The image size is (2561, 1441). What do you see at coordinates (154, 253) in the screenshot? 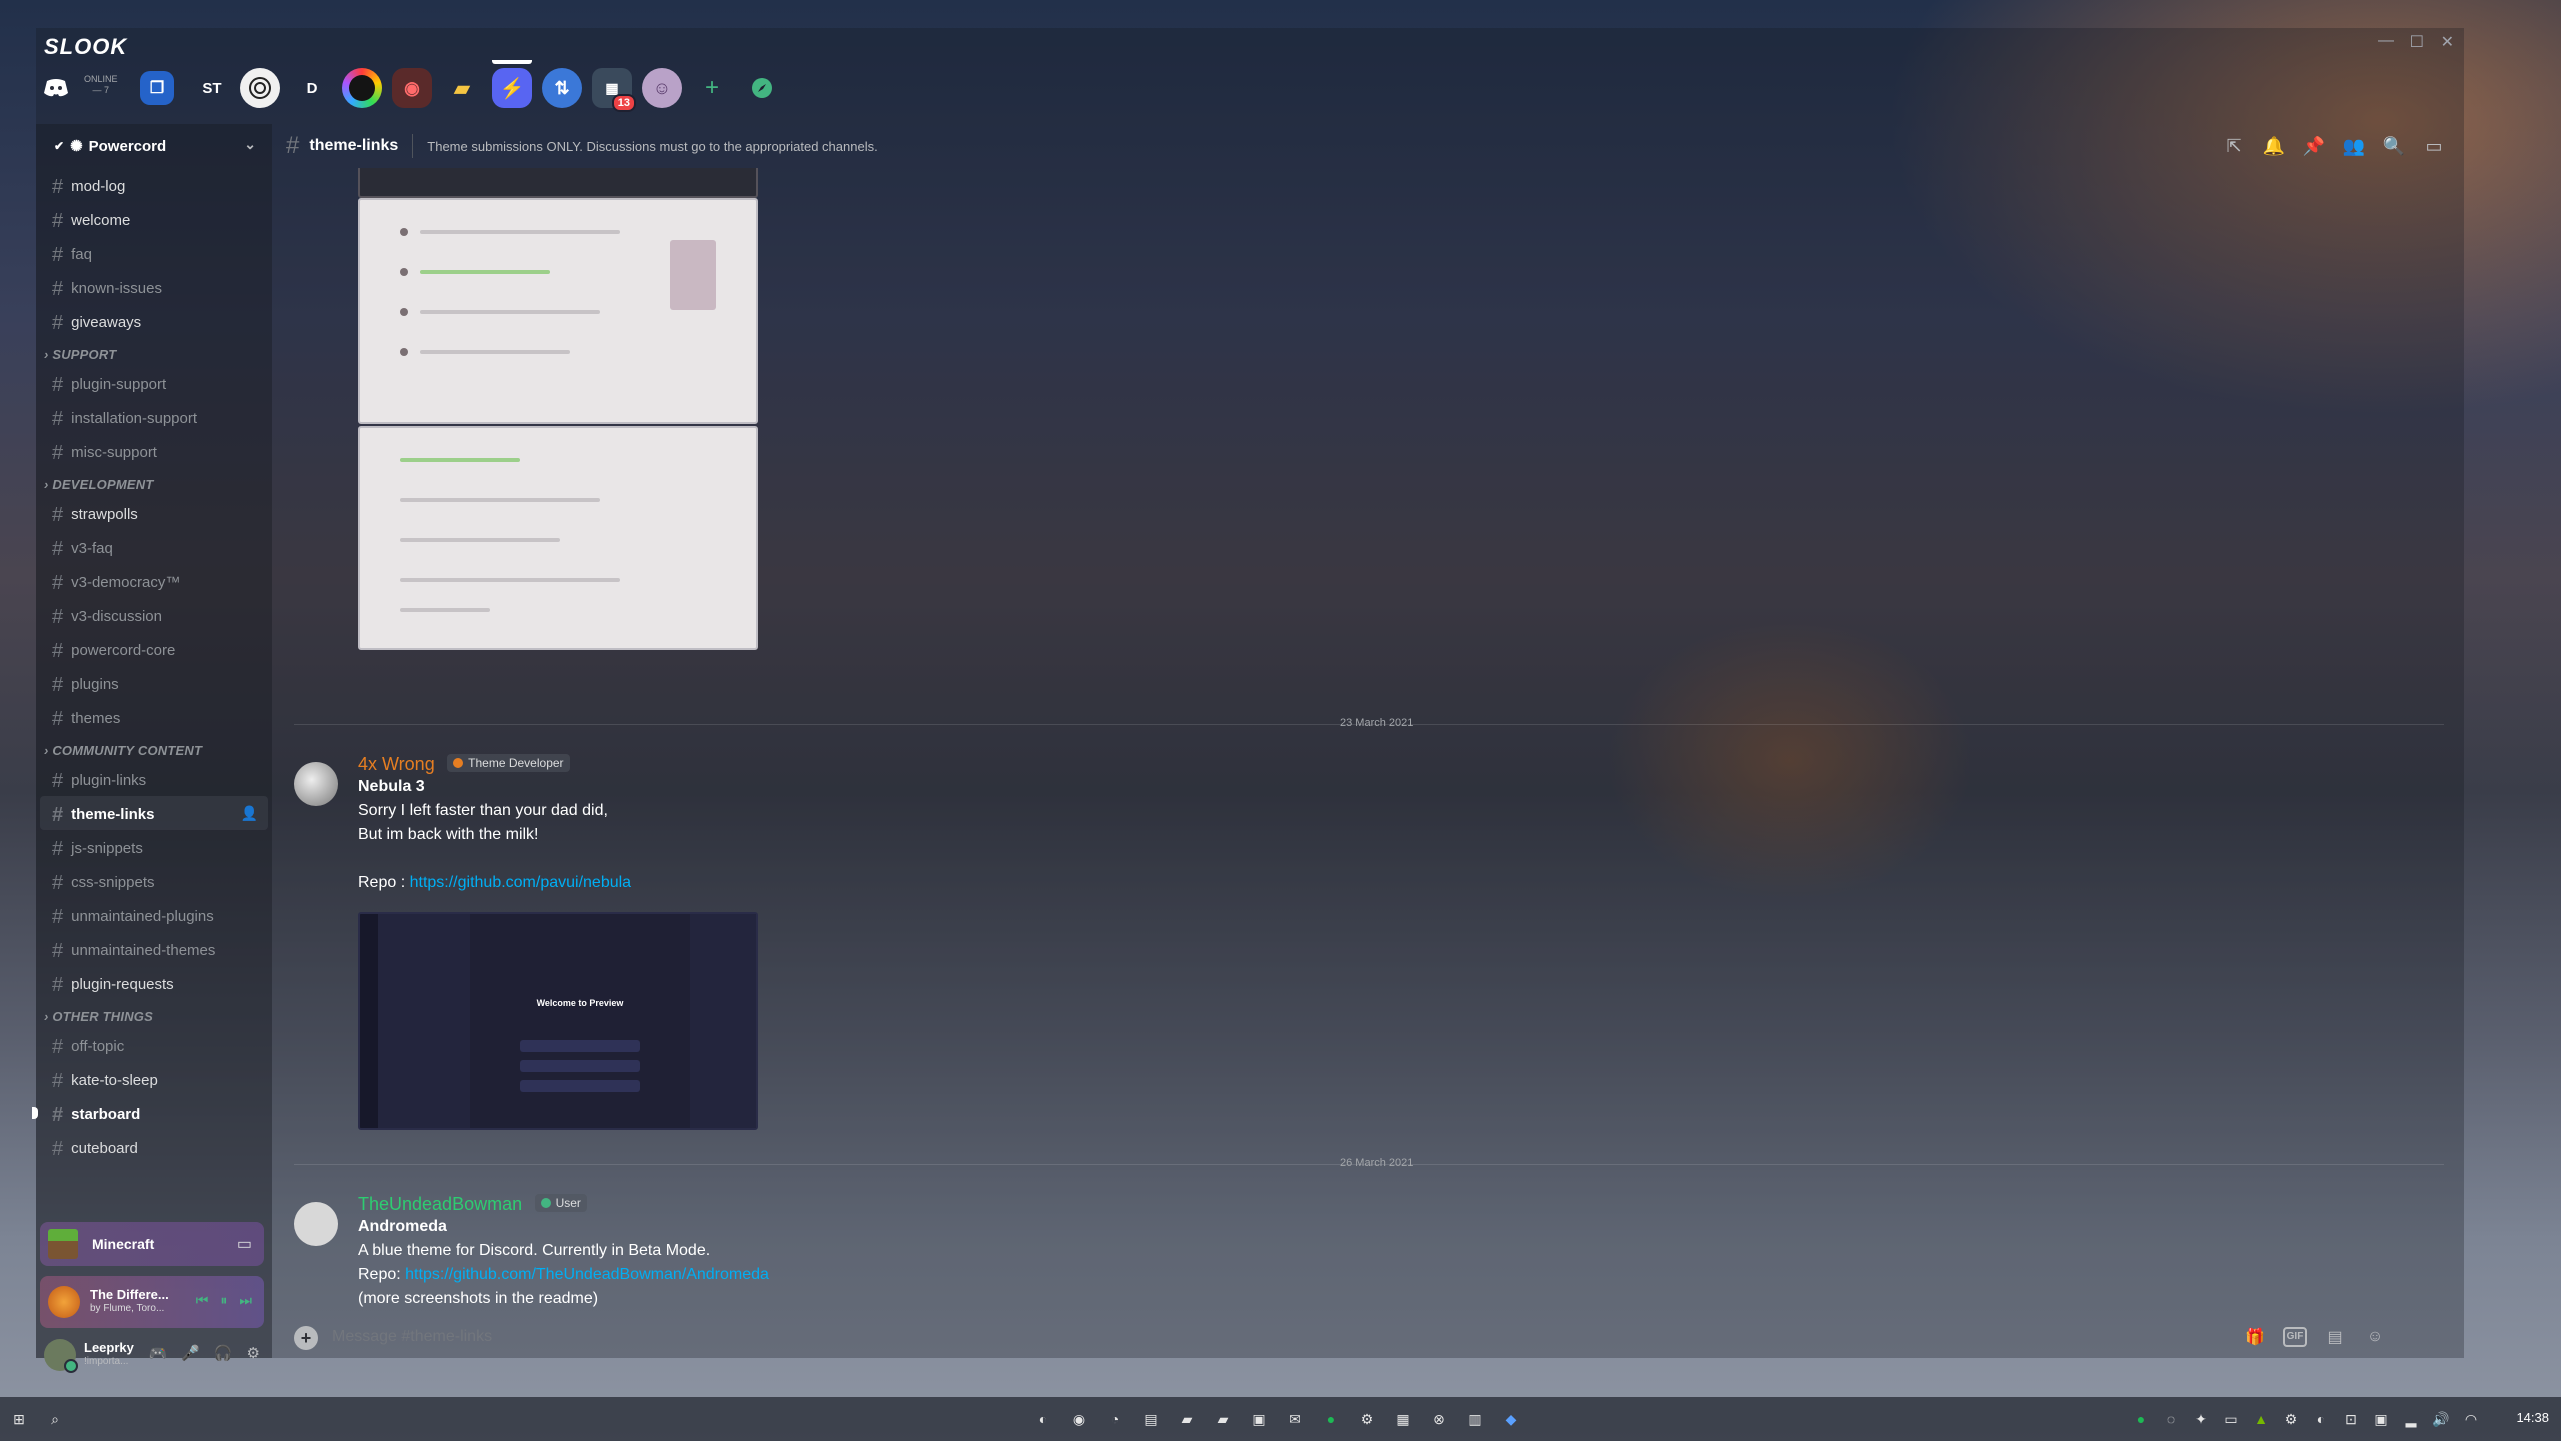
I see `channel-faq: # faq` at bounding box center [154, 253].